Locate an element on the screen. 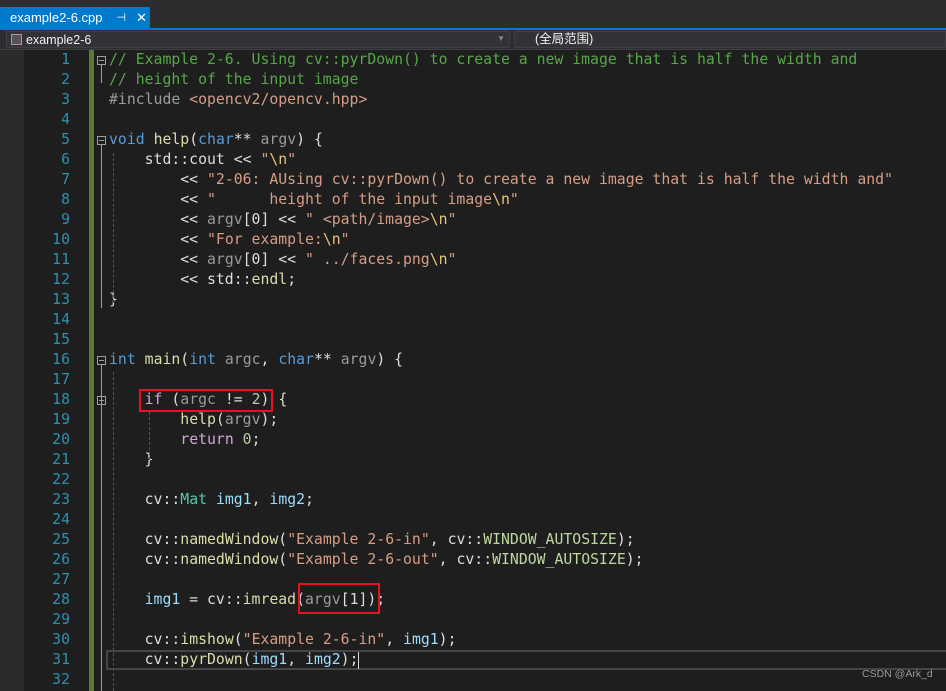 The image size is (946, 691). code-line: return 0; is located at coordinates (184, 440).